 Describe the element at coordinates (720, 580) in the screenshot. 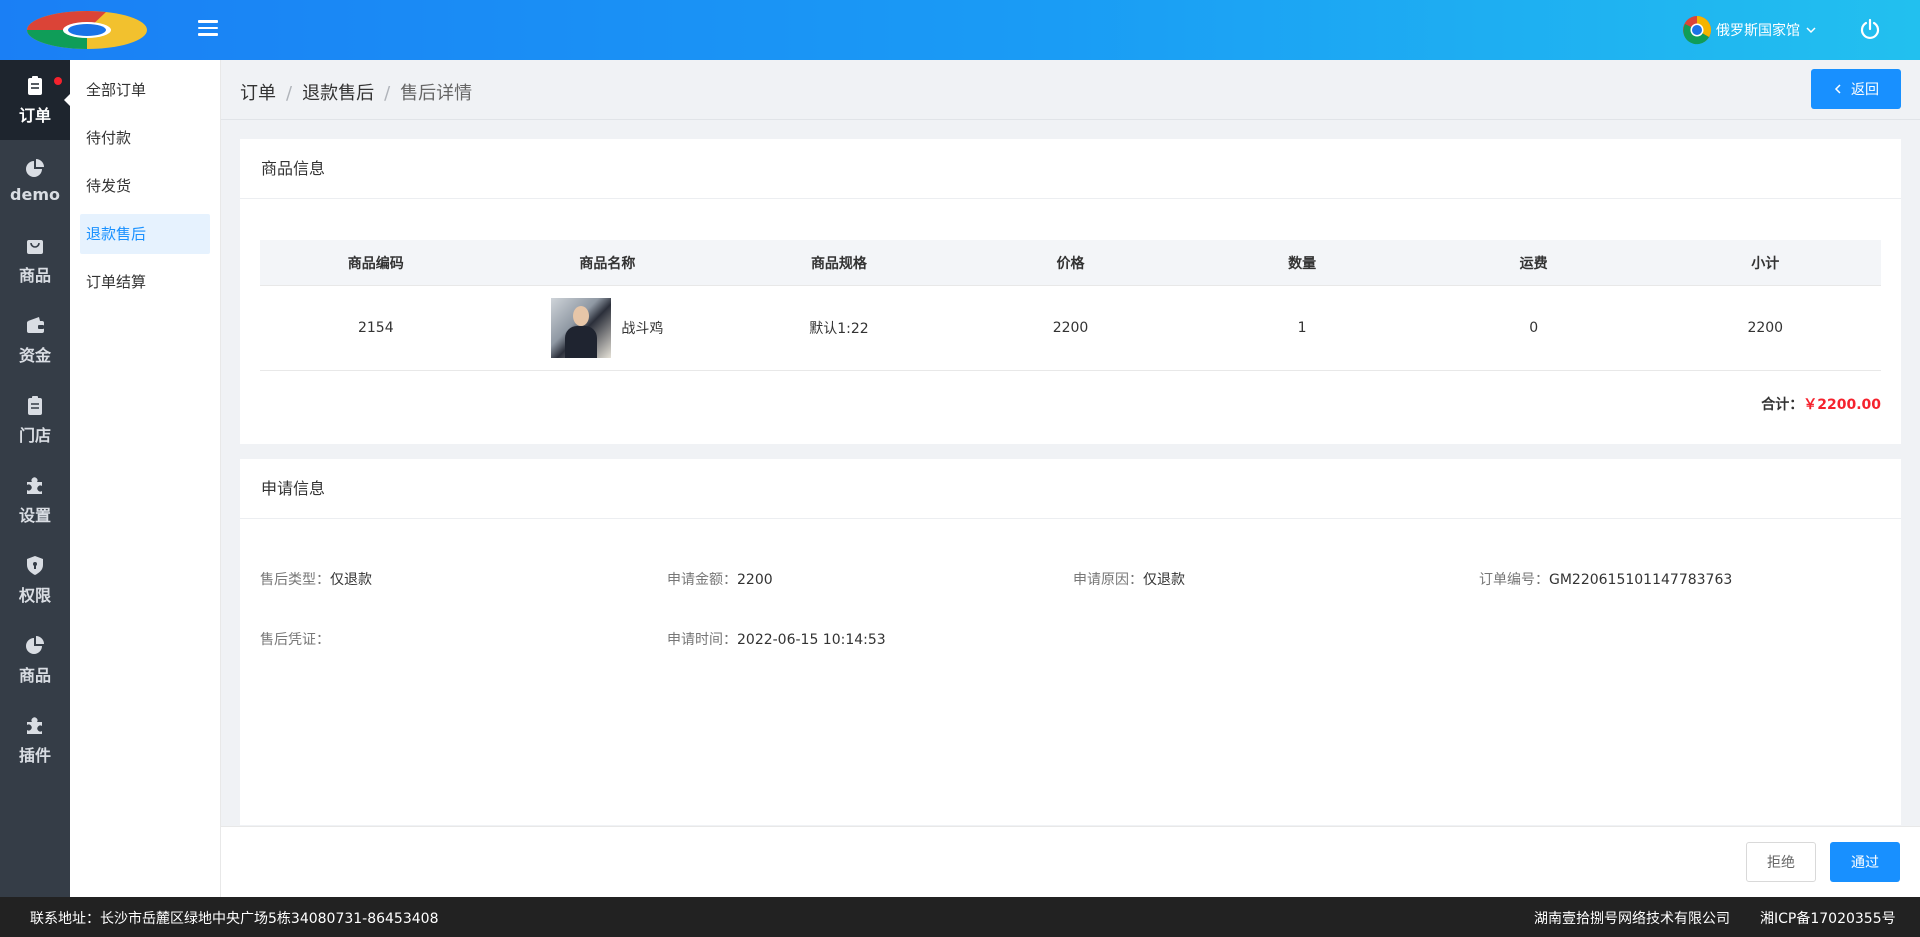

I see `info-apply-amount: 申请金额：2200` at that location.